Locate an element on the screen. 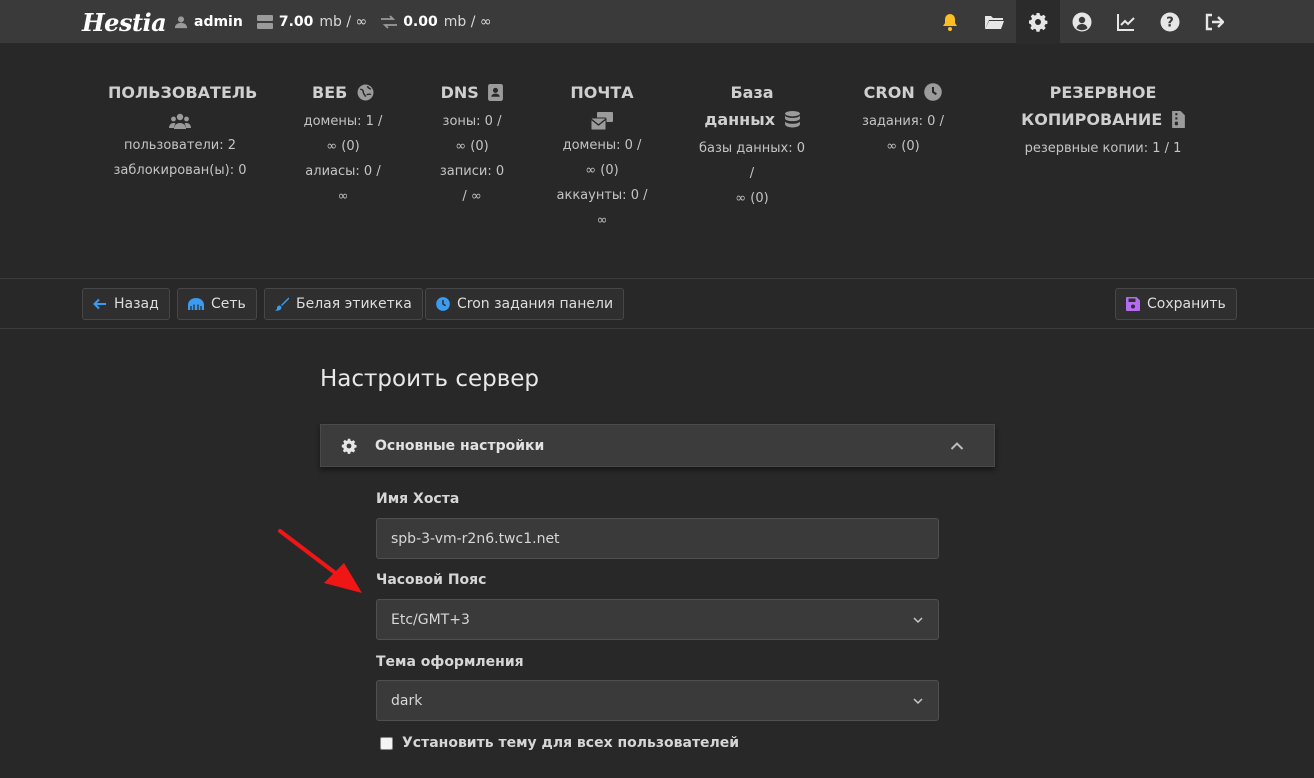  back-label: Назад is located at coordinates (136, 304).